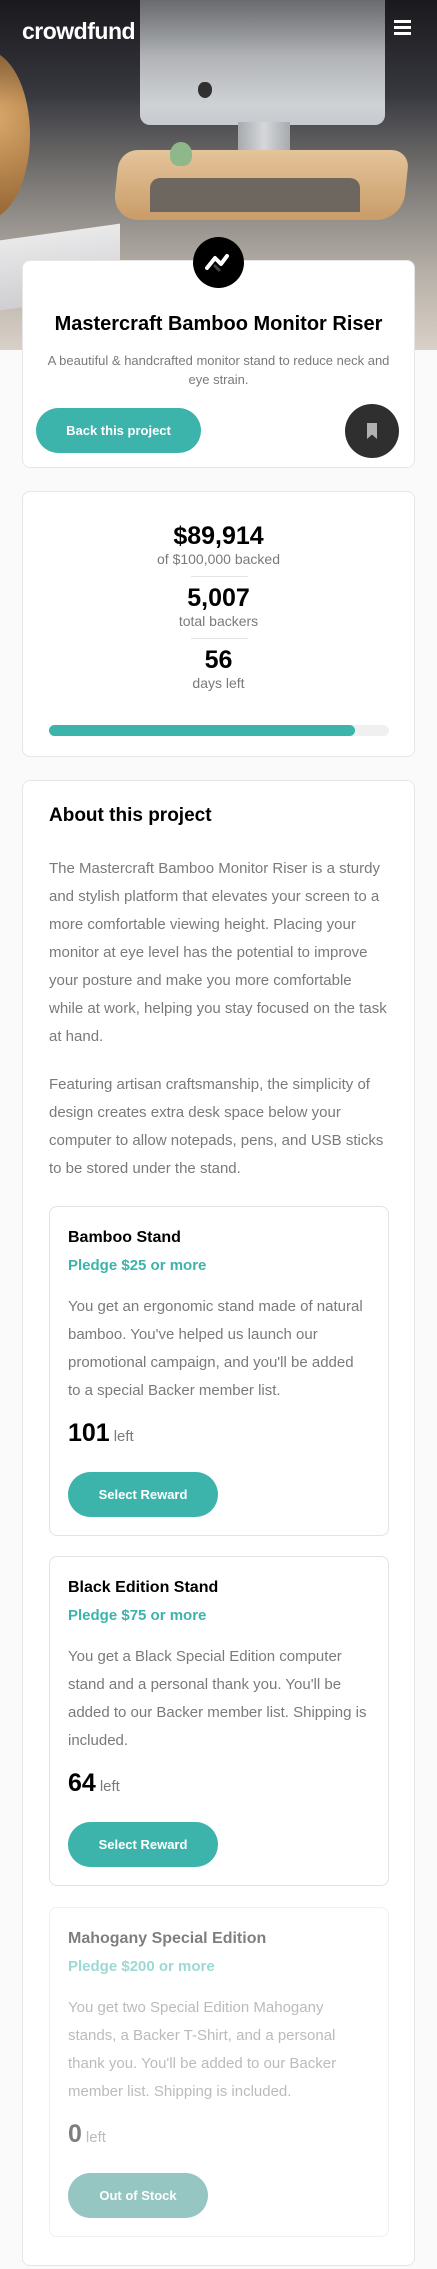  I want to click on backers-label: total backers, so click(218, 621).